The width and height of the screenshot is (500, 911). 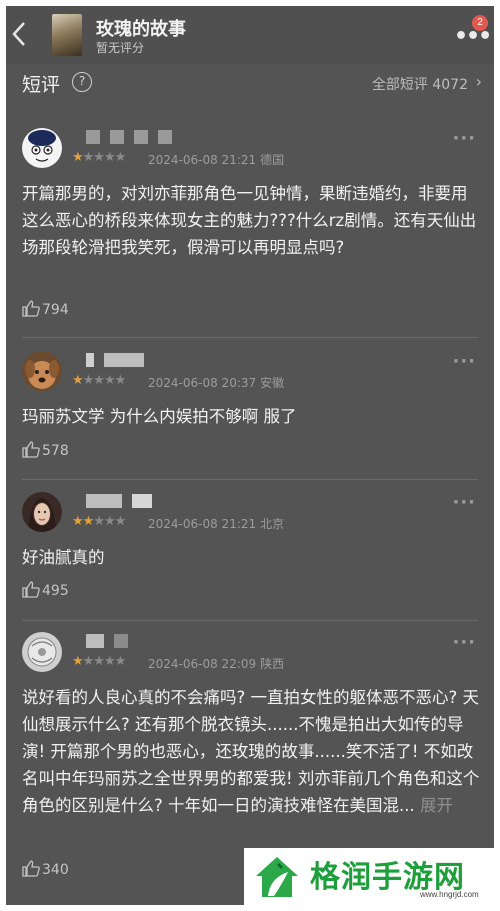 What do you see at coordinates (202, 664) in the screenshot?
I see `review-date: 2024-06-08 22:09` at bounding box center [202, 664].